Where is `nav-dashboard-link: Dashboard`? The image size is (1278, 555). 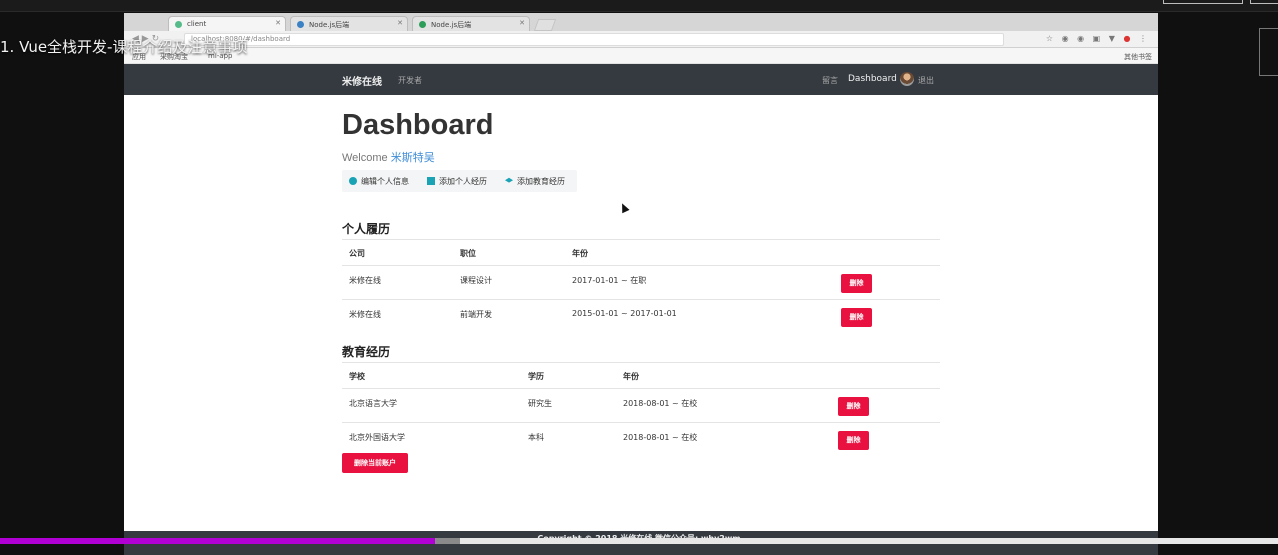 nav-dashboard-link: Dashboard is located at coordinates (872, 79).